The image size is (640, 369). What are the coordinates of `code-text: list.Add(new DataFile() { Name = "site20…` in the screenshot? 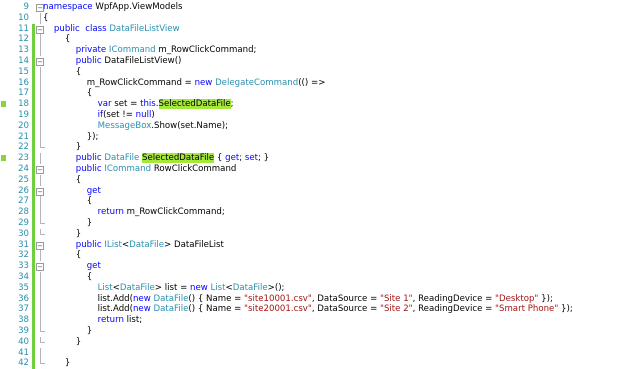 It's located at (308, 309).